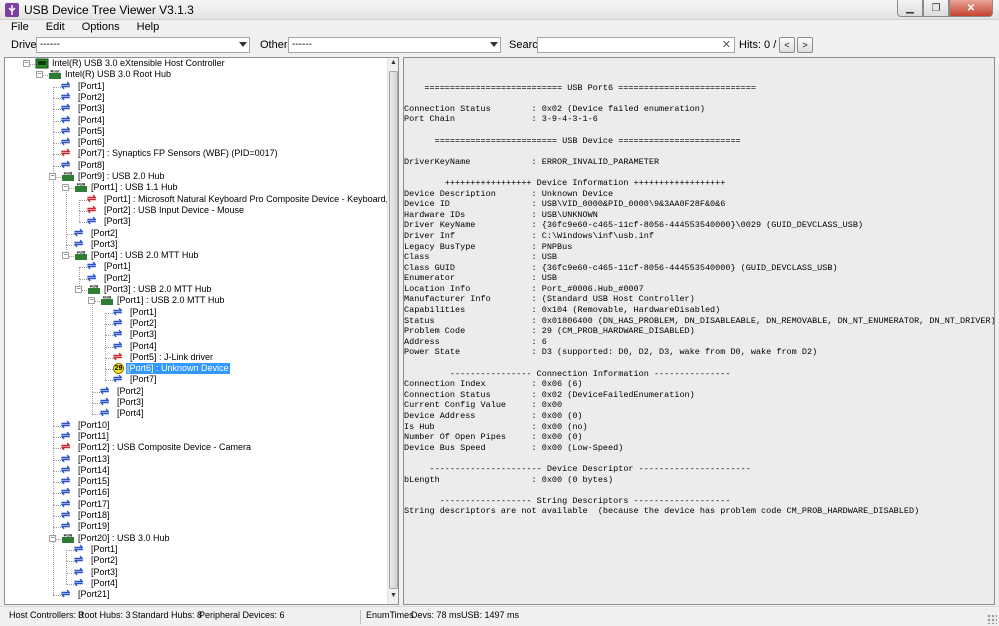 The height and width of the screenshot is (626, 999). I want to click on scroll-down-icon: ▼, so click(393, 597).